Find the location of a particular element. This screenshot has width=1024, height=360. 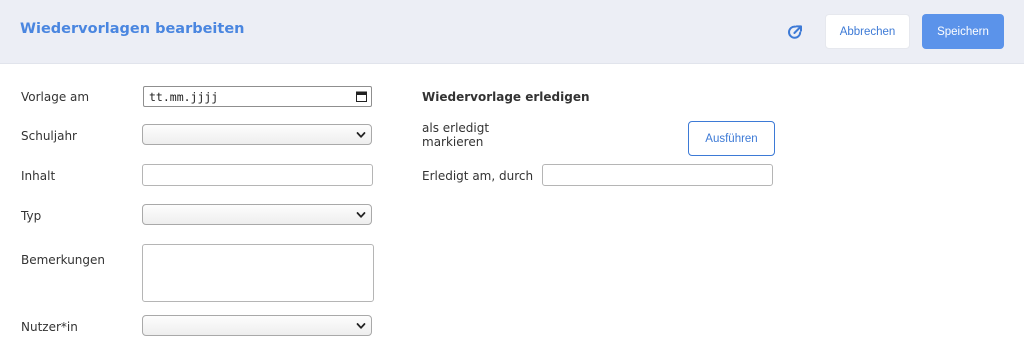

erledigen-section-title: Wiedervorlage erledigen is located at coordinates (506, 97).